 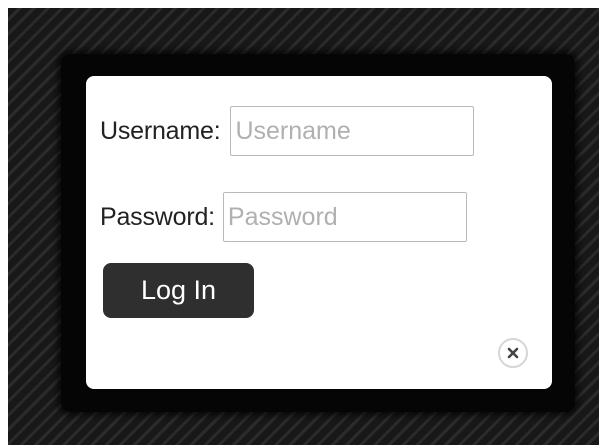 I want to click on username-label: Username:, so click(x=160, y=130).